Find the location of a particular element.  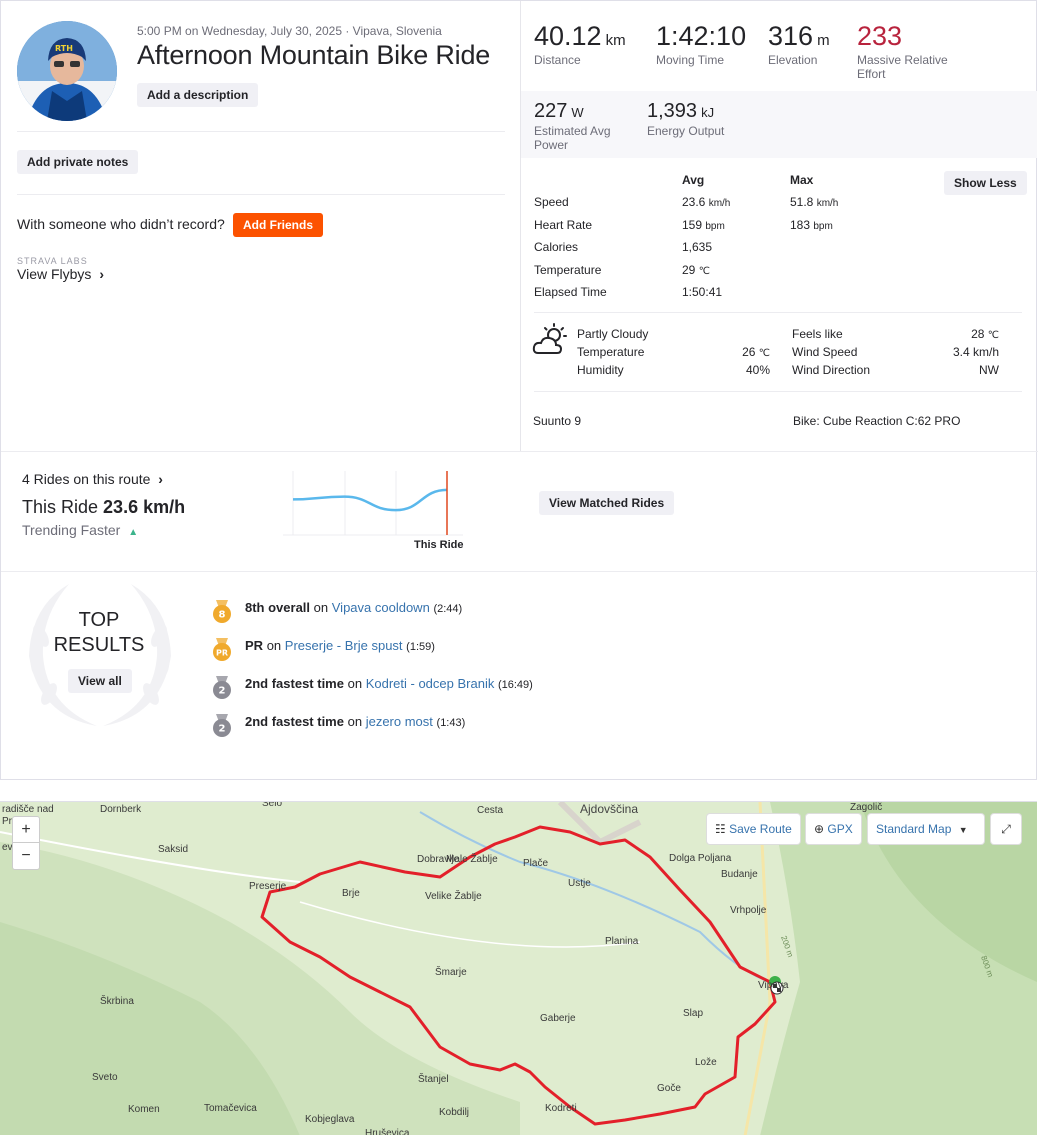

view-matched-rides-button: View Matched Rides is located at coordinates (607, 503).